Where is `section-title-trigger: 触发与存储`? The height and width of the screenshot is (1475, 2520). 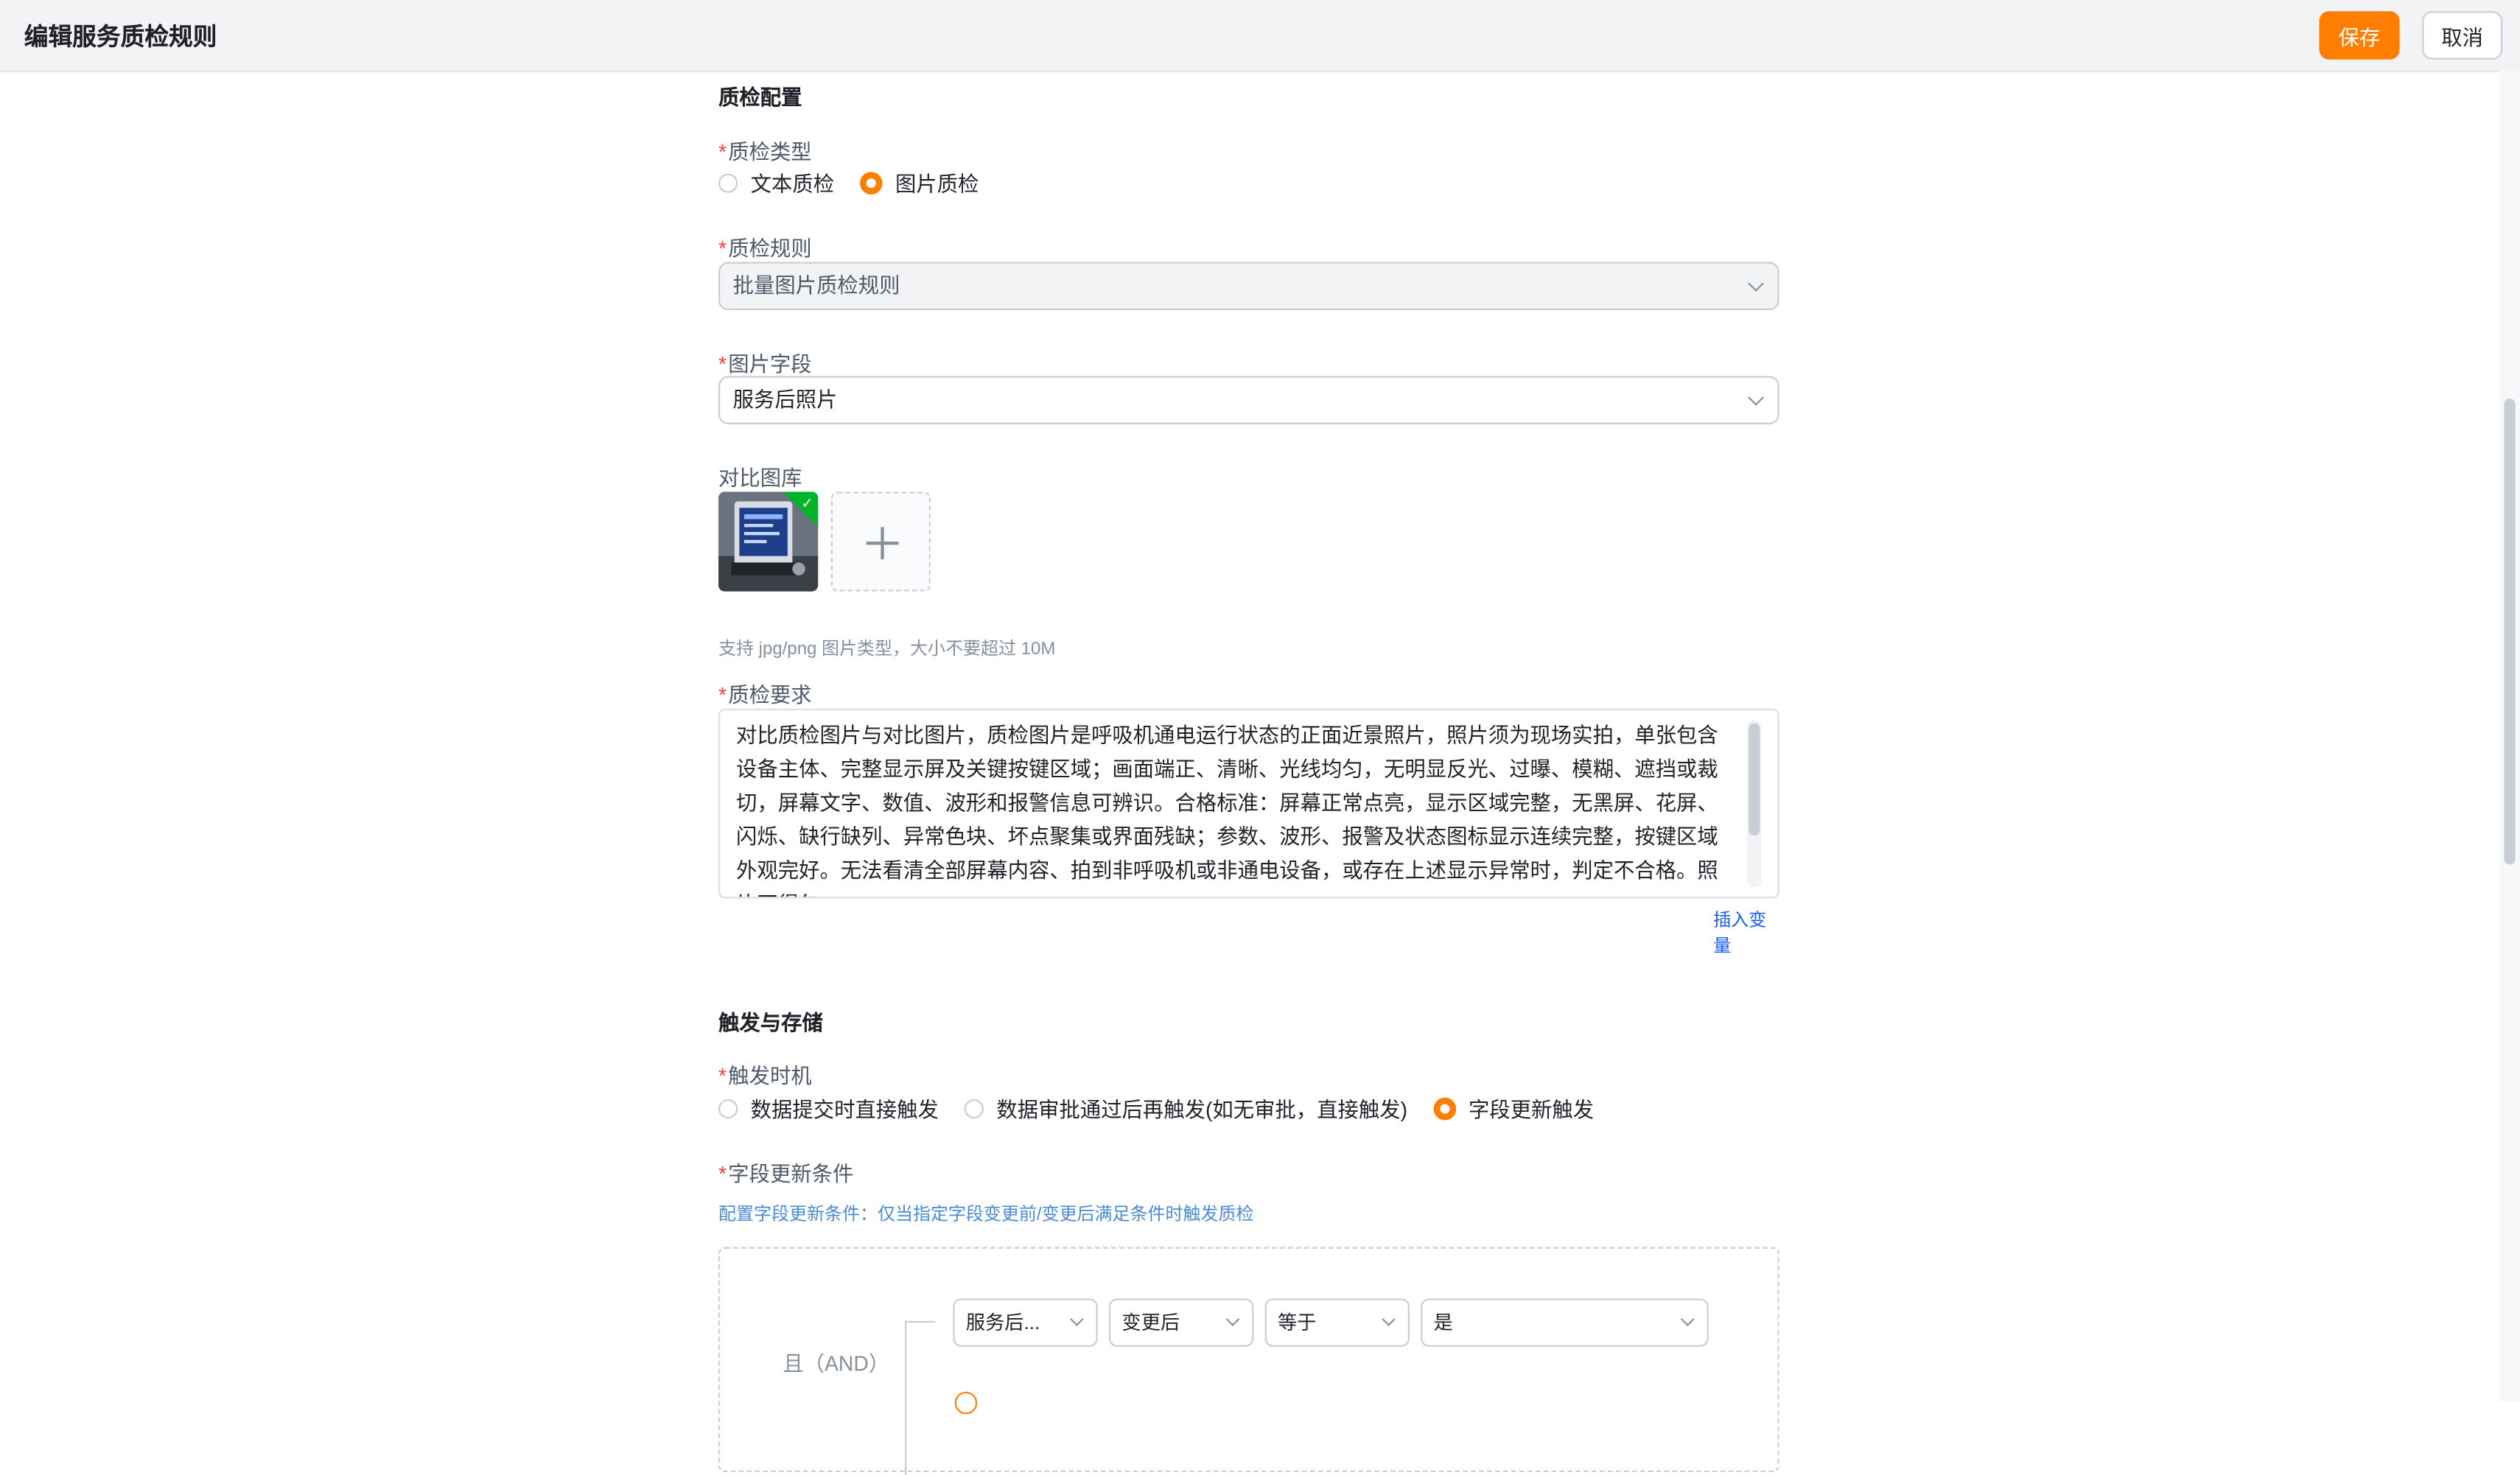 section-title-trigger: 触发与存储 is located at coordinates (770, 1023).